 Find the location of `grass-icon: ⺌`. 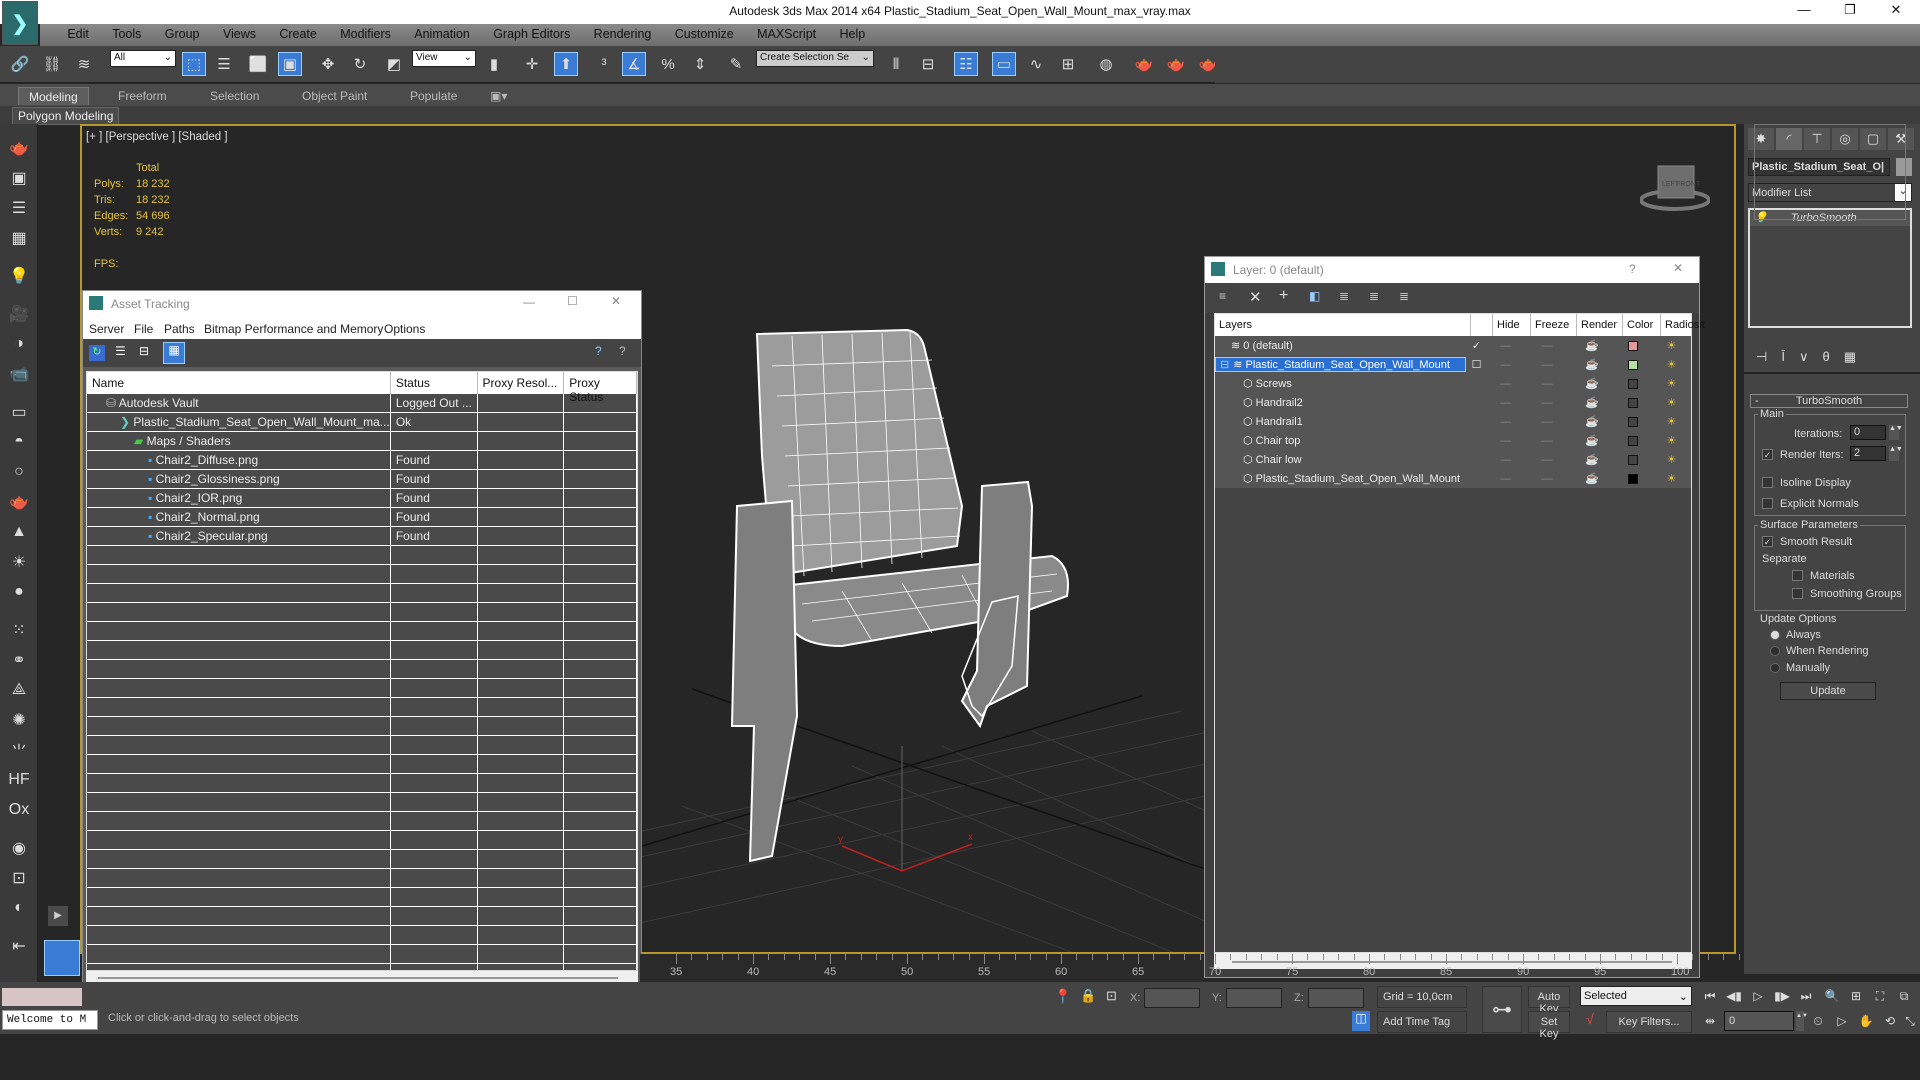

grass-icon: ⺌ is located at coordinates (19, 750).